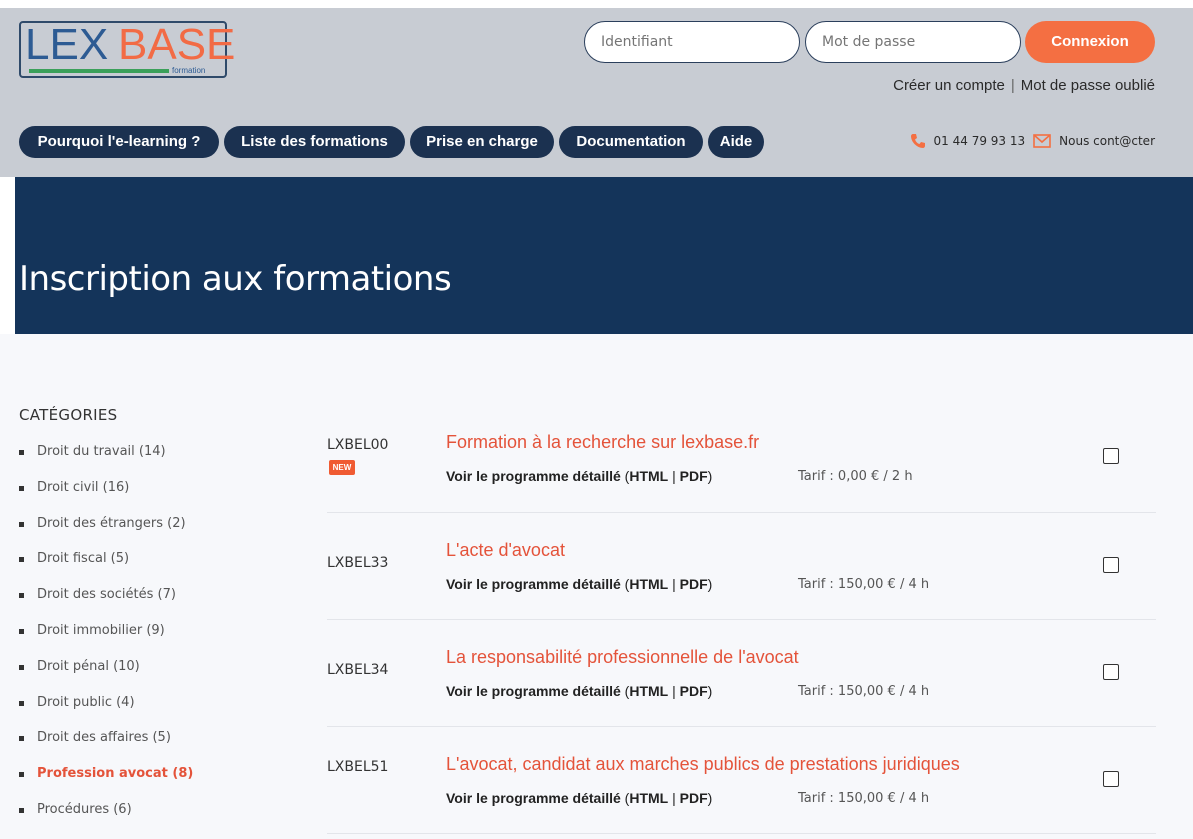  Describe the element at coordinates (602, 442) in the screenshot. I see `course-title: Formation à la recherche sur lexbase.fr` at that location.